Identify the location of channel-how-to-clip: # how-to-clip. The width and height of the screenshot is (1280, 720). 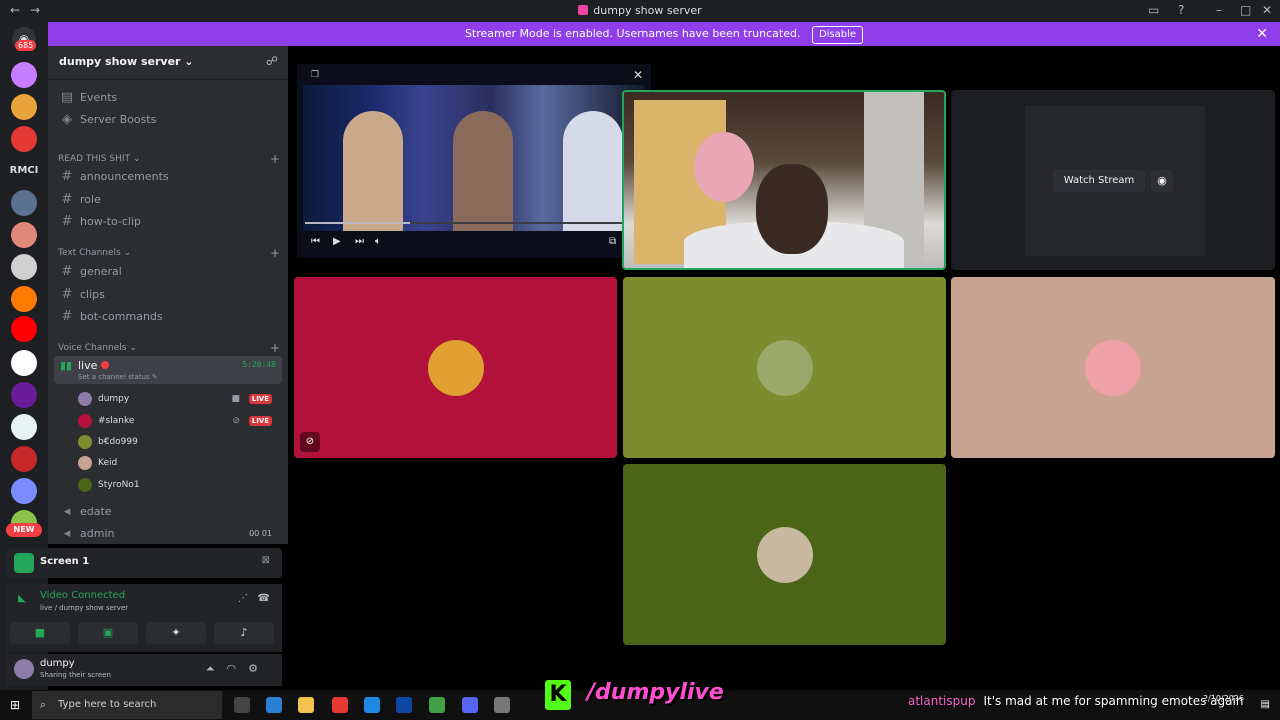
(168, 222).